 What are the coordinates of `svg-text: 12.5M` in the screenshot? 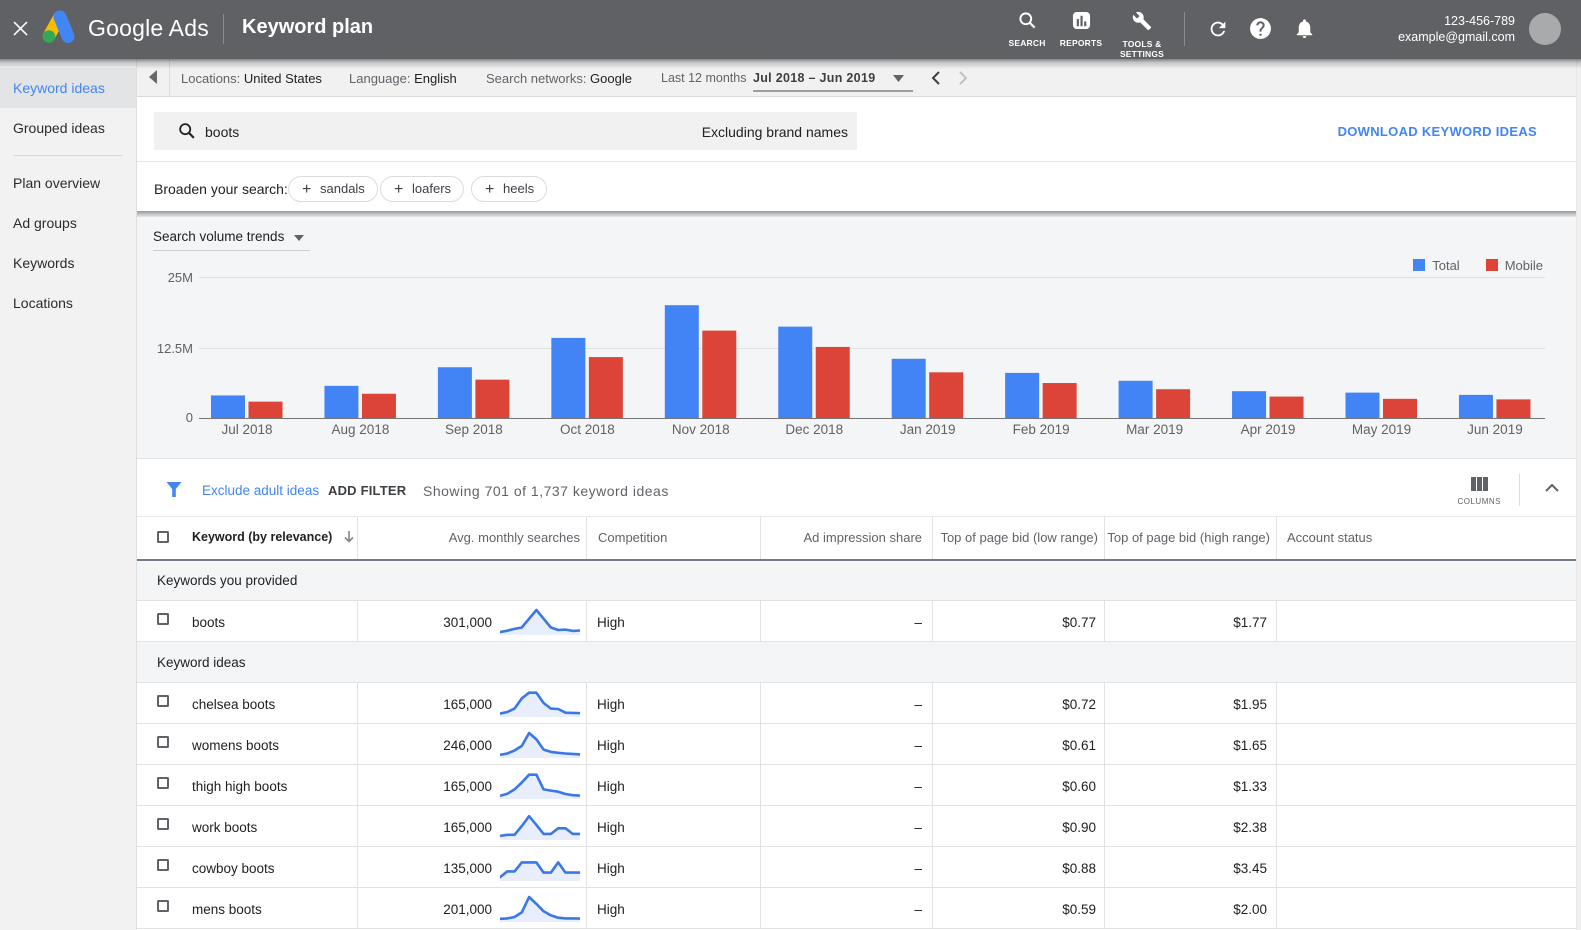 It's located at (175, 348).